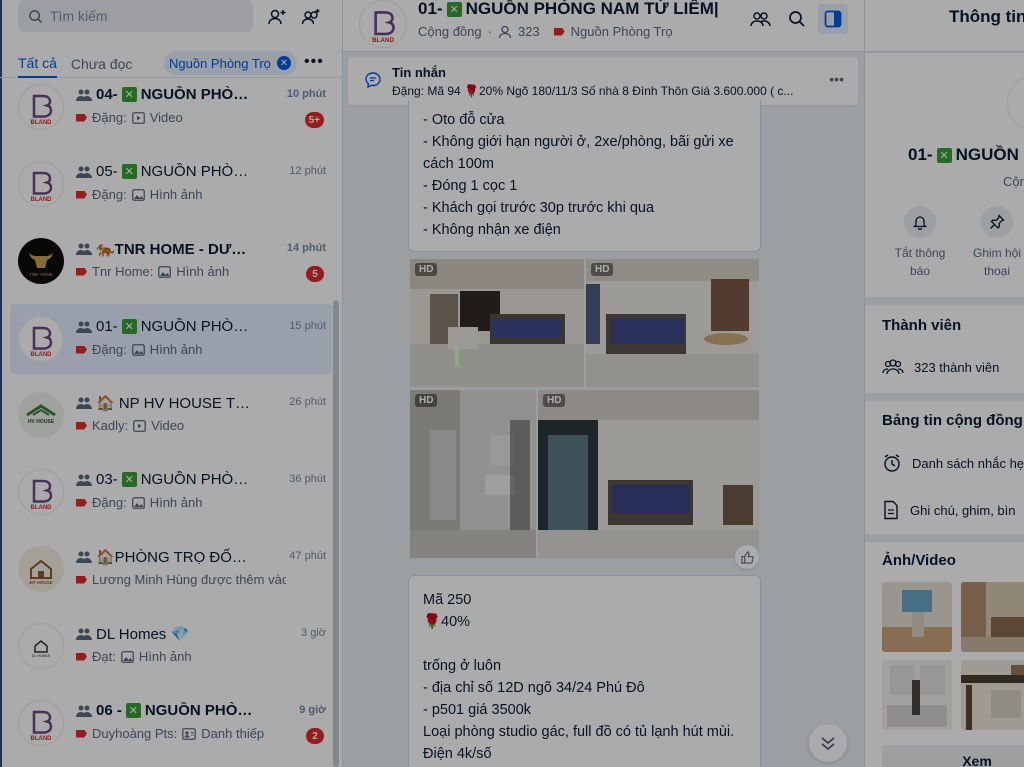  What do you see at coordinates (891, 510) in the screenshot?
I see `note-icon` at bounding box center [891, 510].